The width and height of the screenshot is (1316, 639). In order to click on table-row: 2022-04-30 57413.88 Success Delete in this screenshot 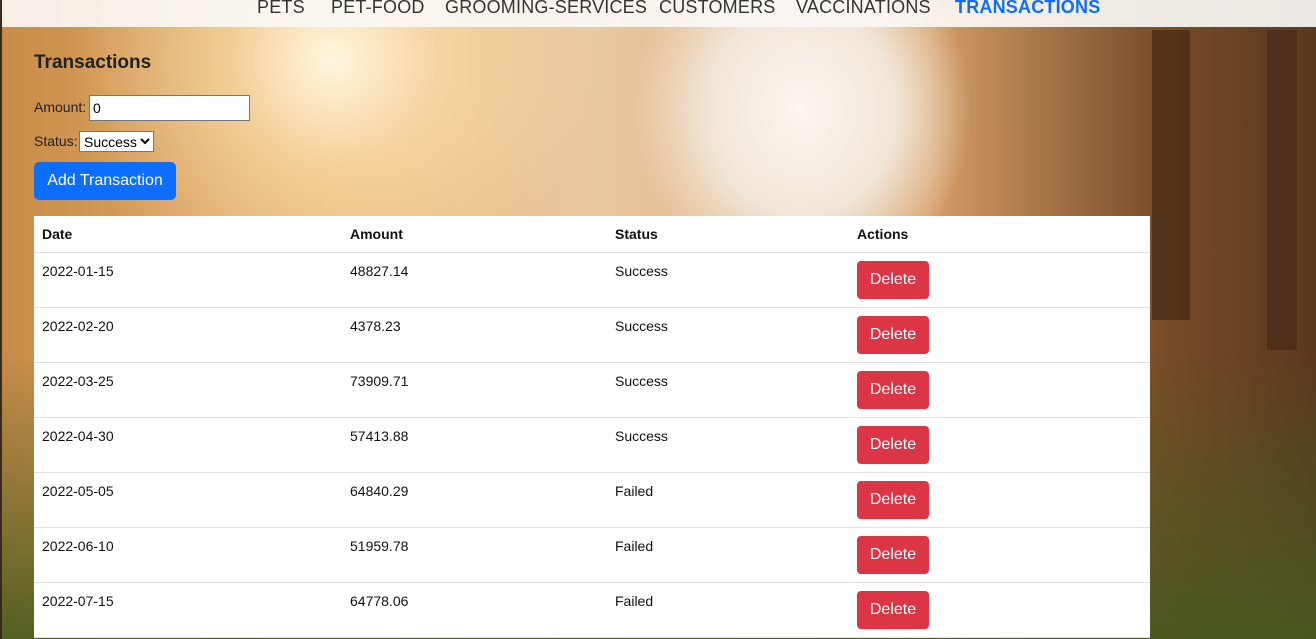, I will do `click(592, 445)`.